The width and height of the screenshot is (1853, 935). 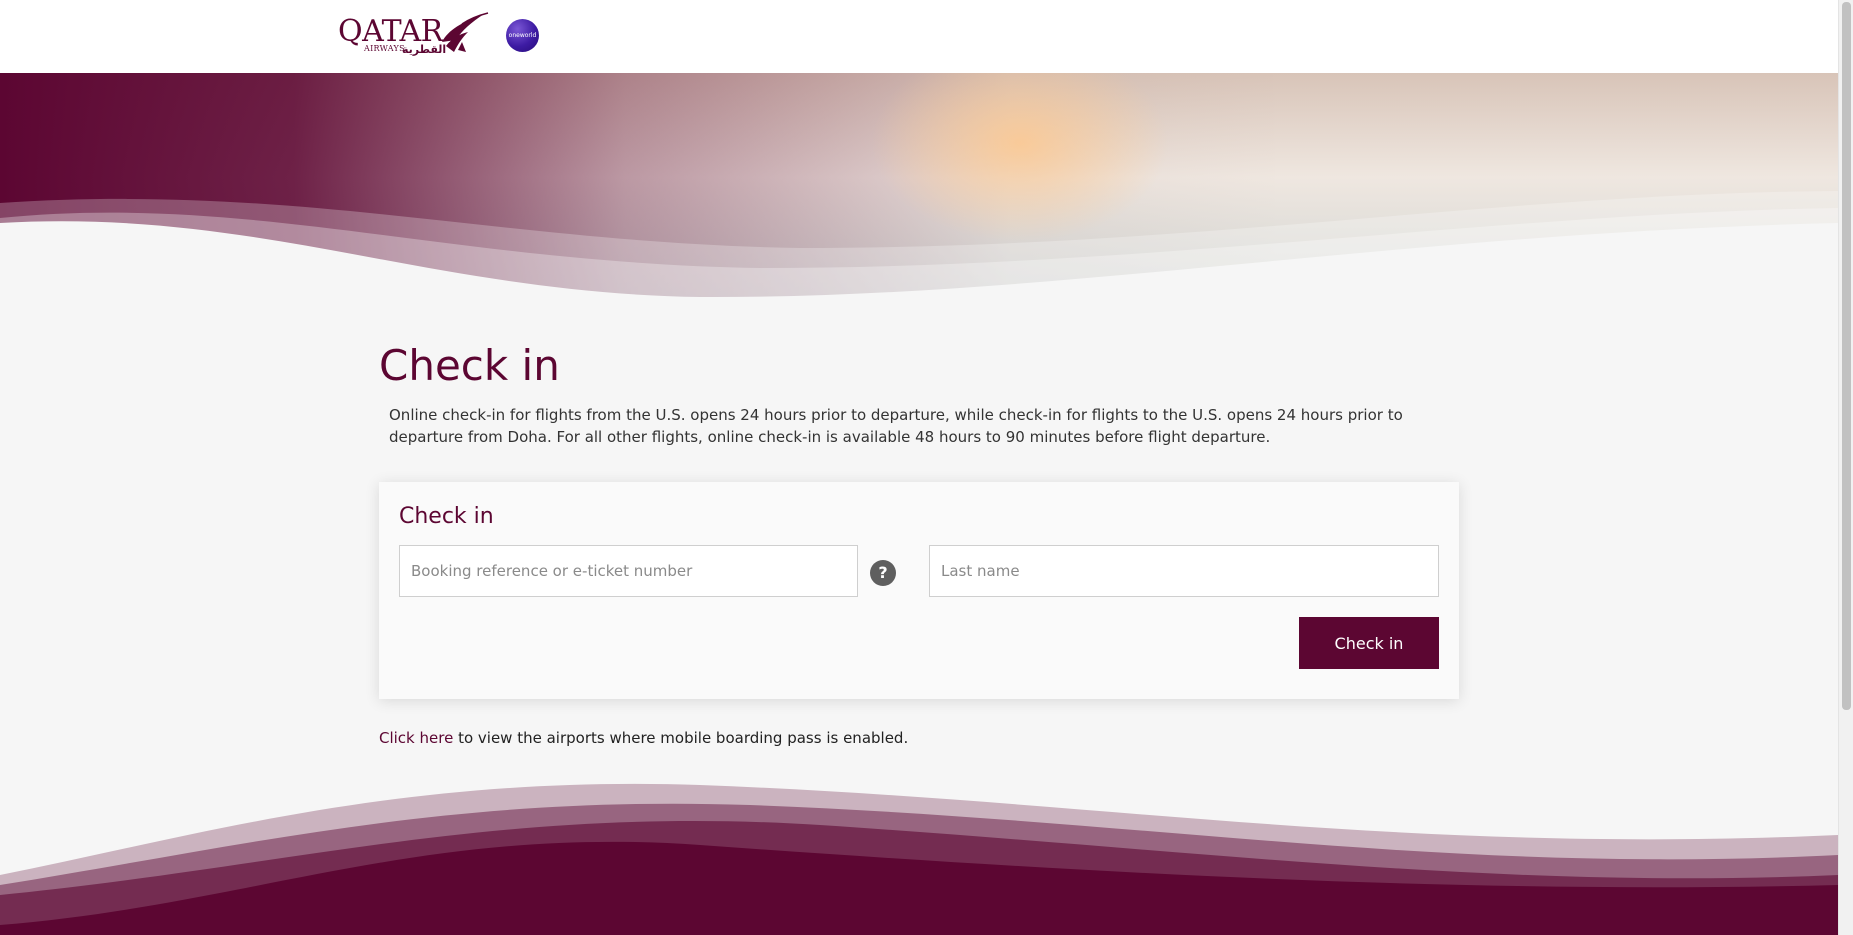 What do you see at coordinates (446, 516) in the screenshot?
I see `form-title: Check in` at bounding box center [446, 516].